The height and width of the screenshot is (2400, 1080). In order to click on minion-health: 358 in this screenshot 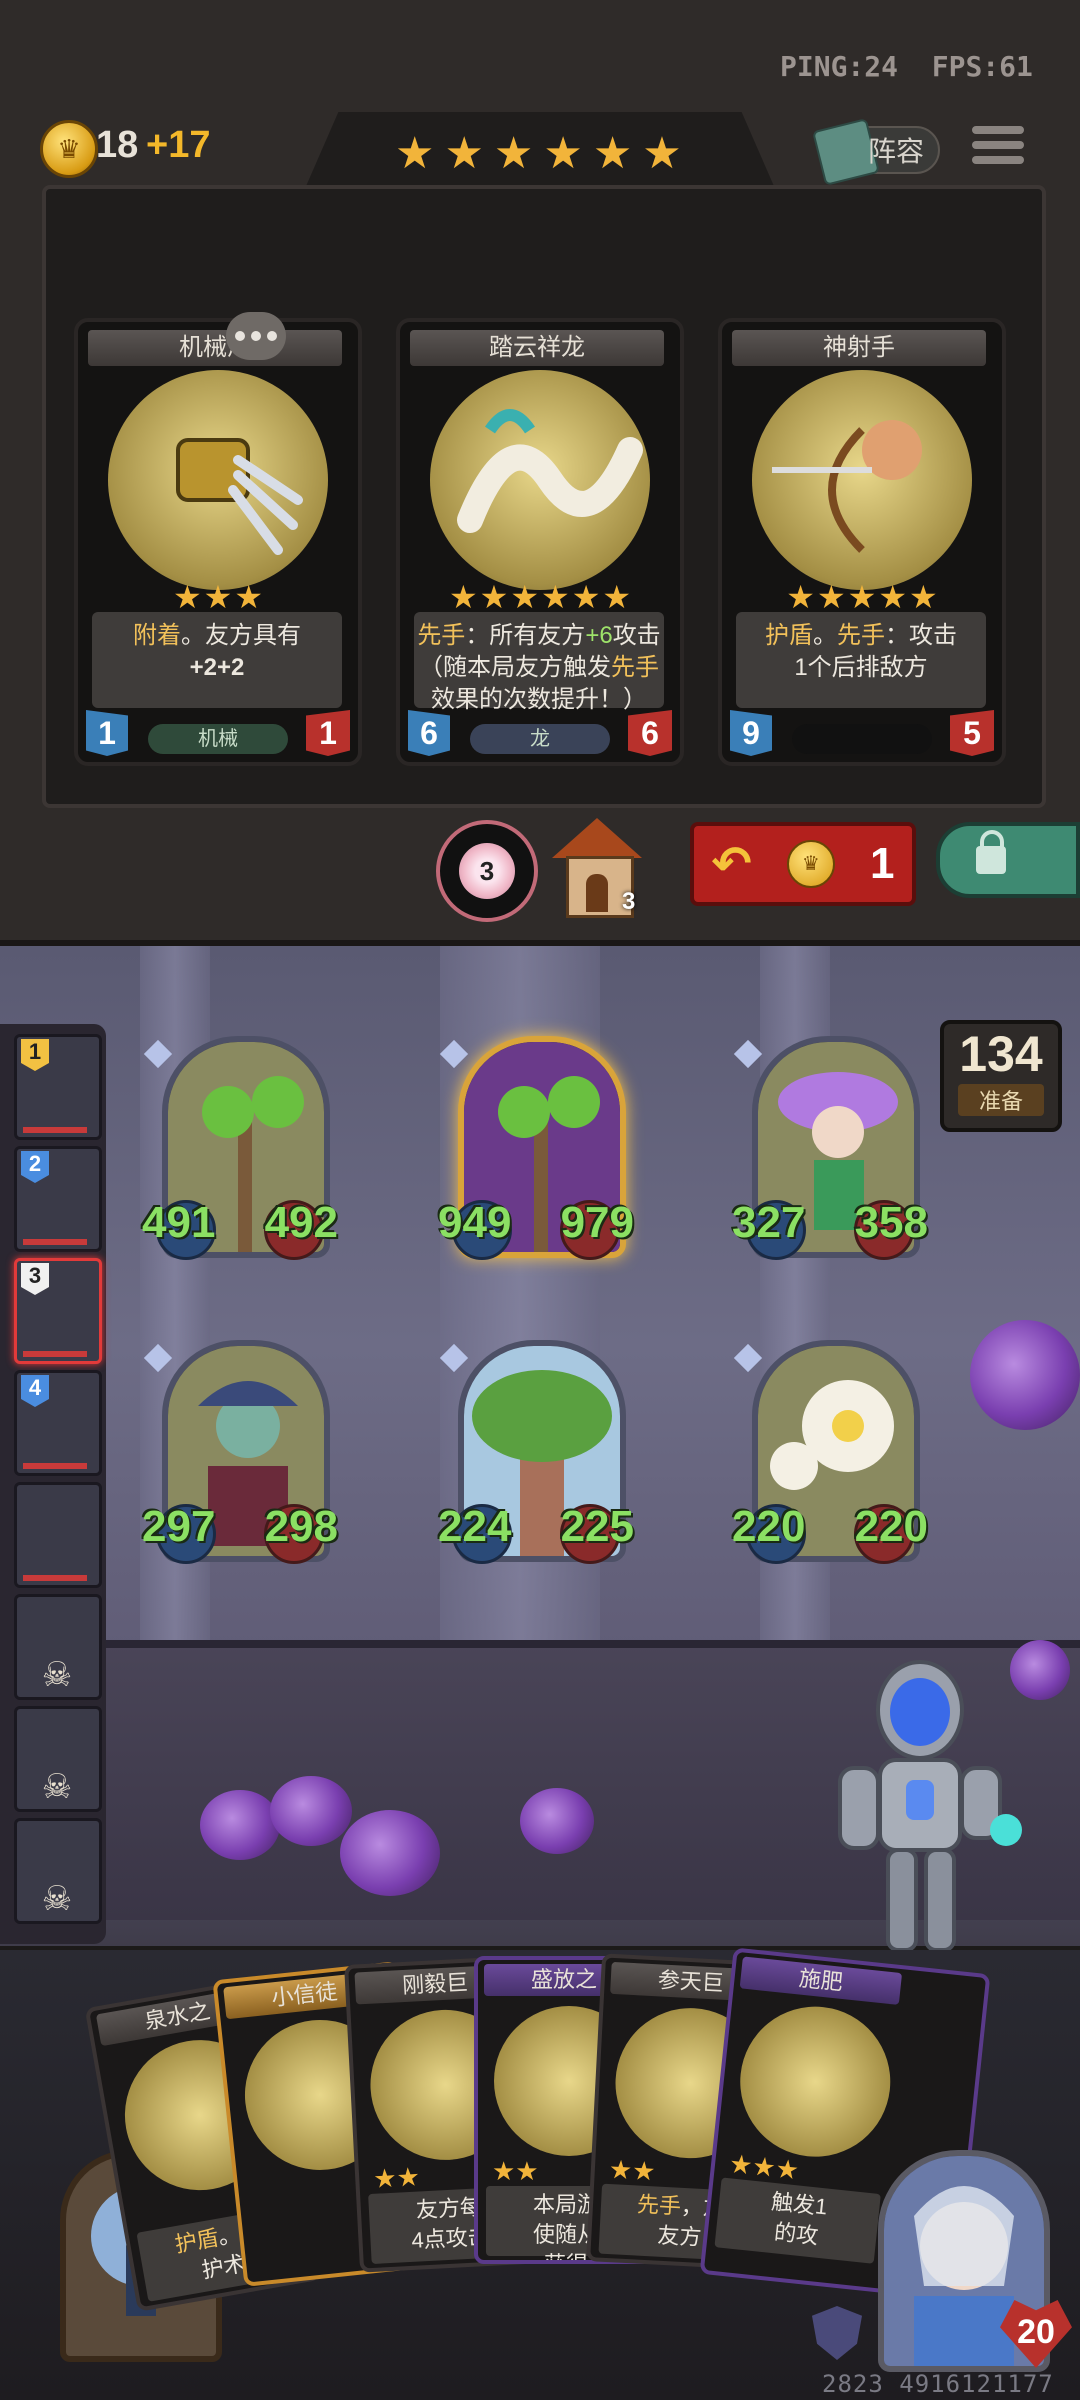, I will do `click(891, 1222)`.